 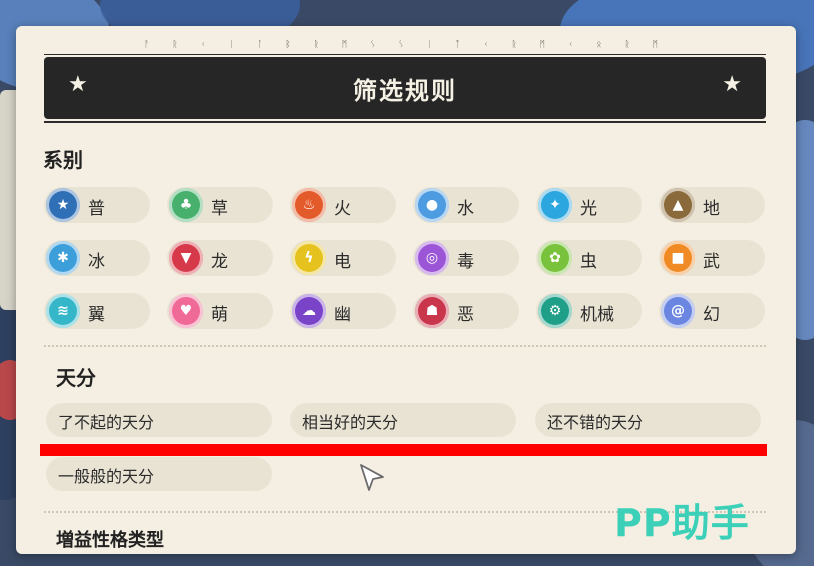 I want to click on type-chip-wing: ≋ 翼, so click(x=97, y=311).